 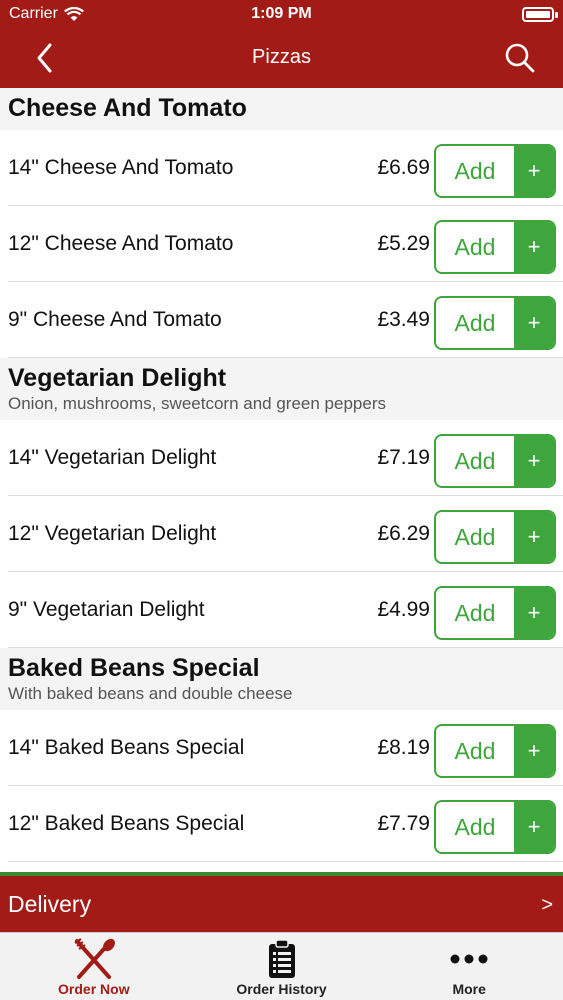 What do you see at coordinates (121, 243) in the screenshot?
I see `item-name: 12" Cheese And Tomato` at bounding box center [121, 243].